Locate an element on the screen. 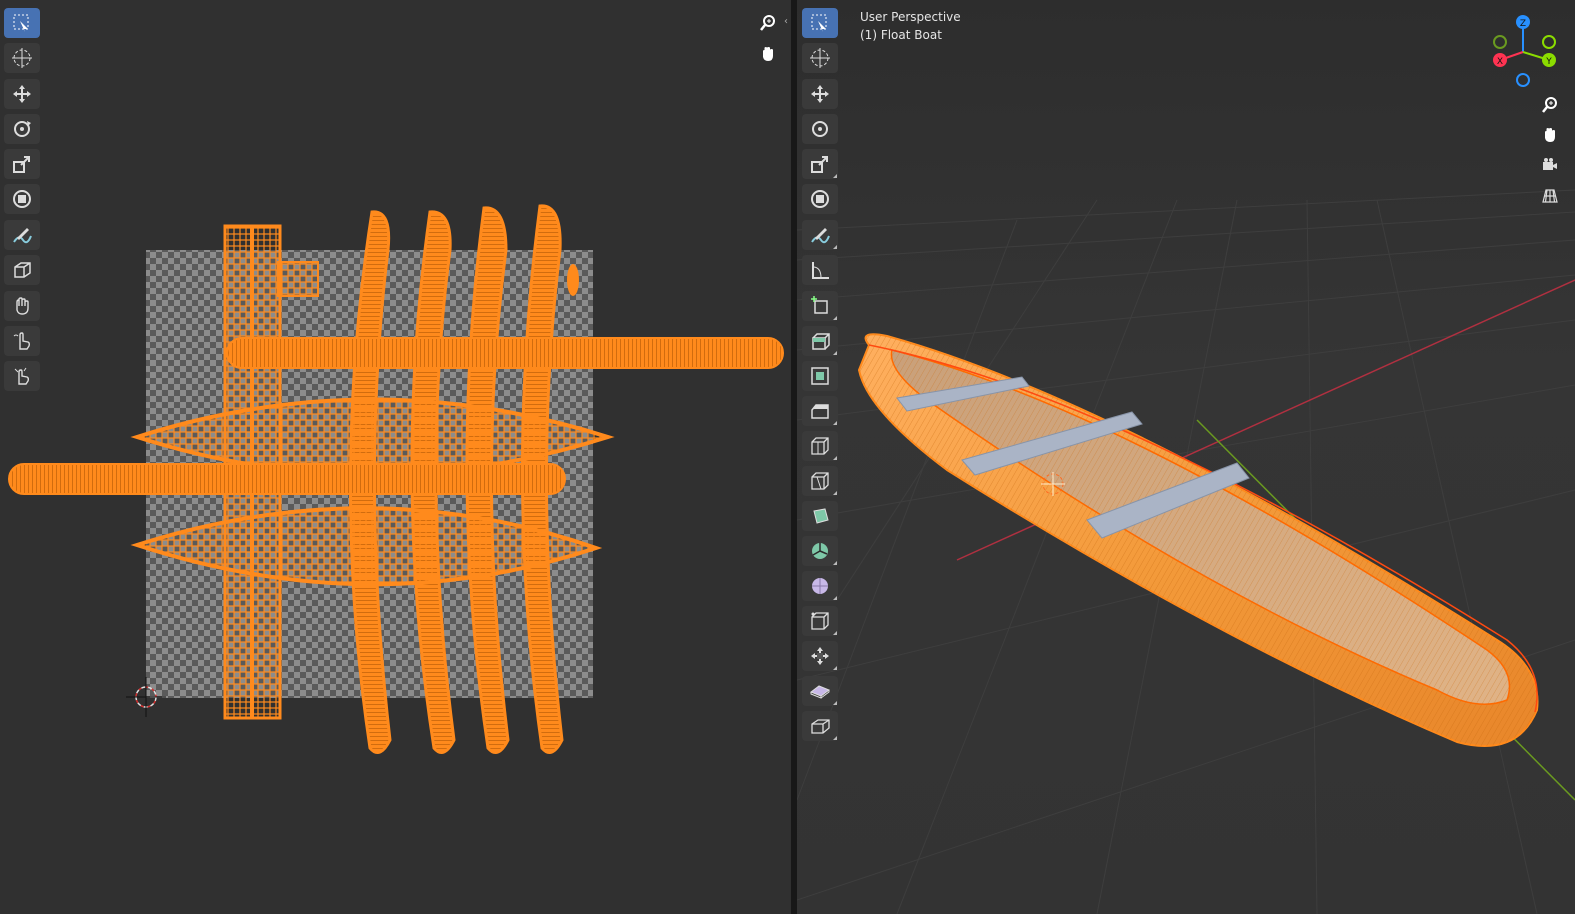 This screenshot has height=914, width=1575. view-name-label: User Perspective is located at coordinates (910, 17).